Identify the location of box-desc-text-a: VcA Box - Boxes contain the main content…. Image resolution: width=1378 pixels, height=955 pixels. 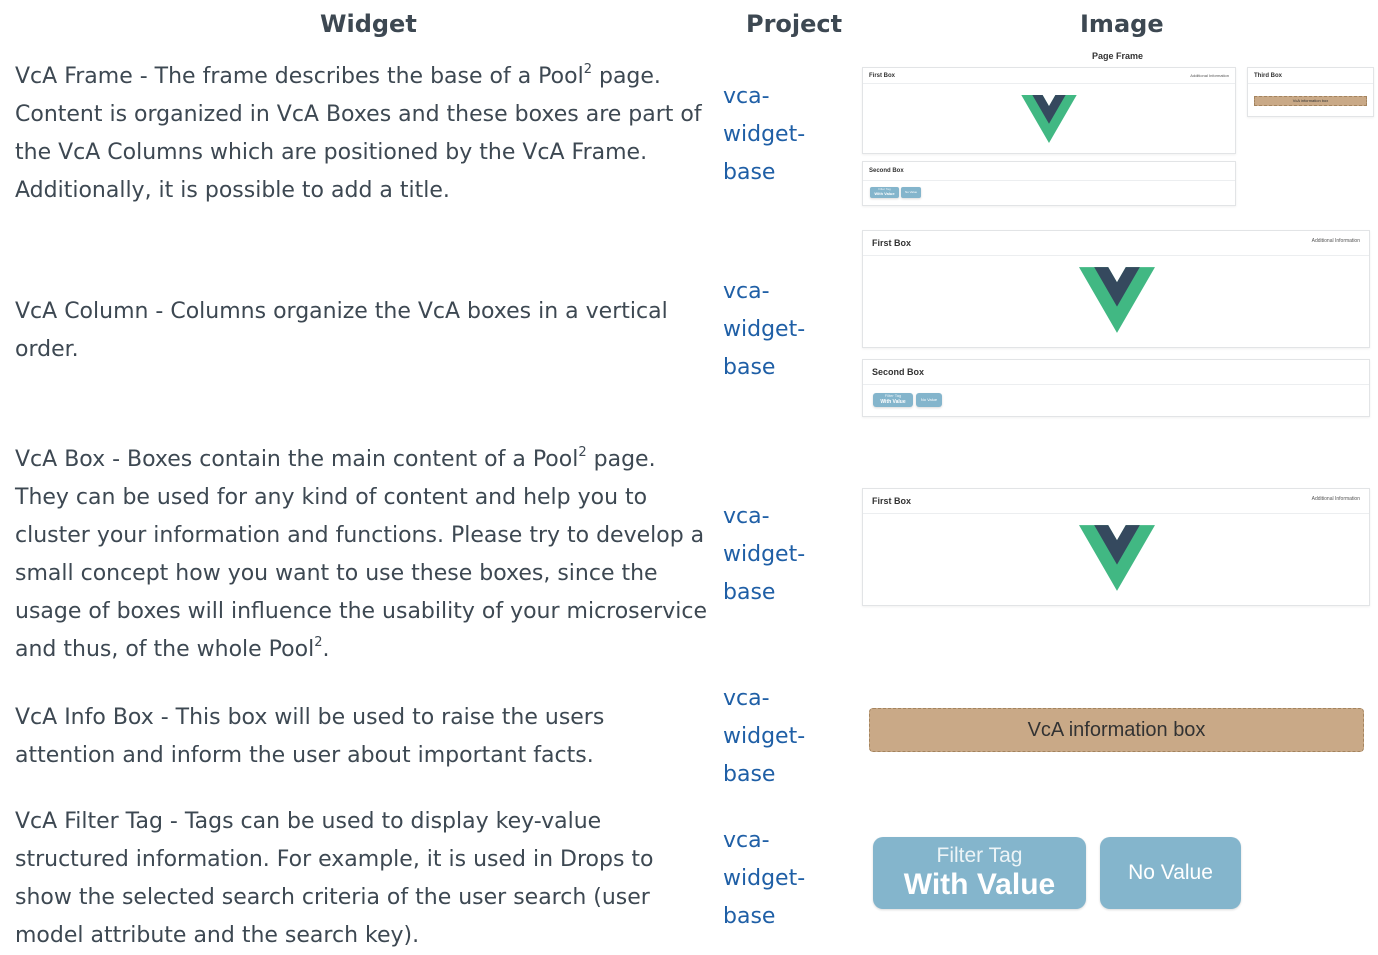
(297, 459).